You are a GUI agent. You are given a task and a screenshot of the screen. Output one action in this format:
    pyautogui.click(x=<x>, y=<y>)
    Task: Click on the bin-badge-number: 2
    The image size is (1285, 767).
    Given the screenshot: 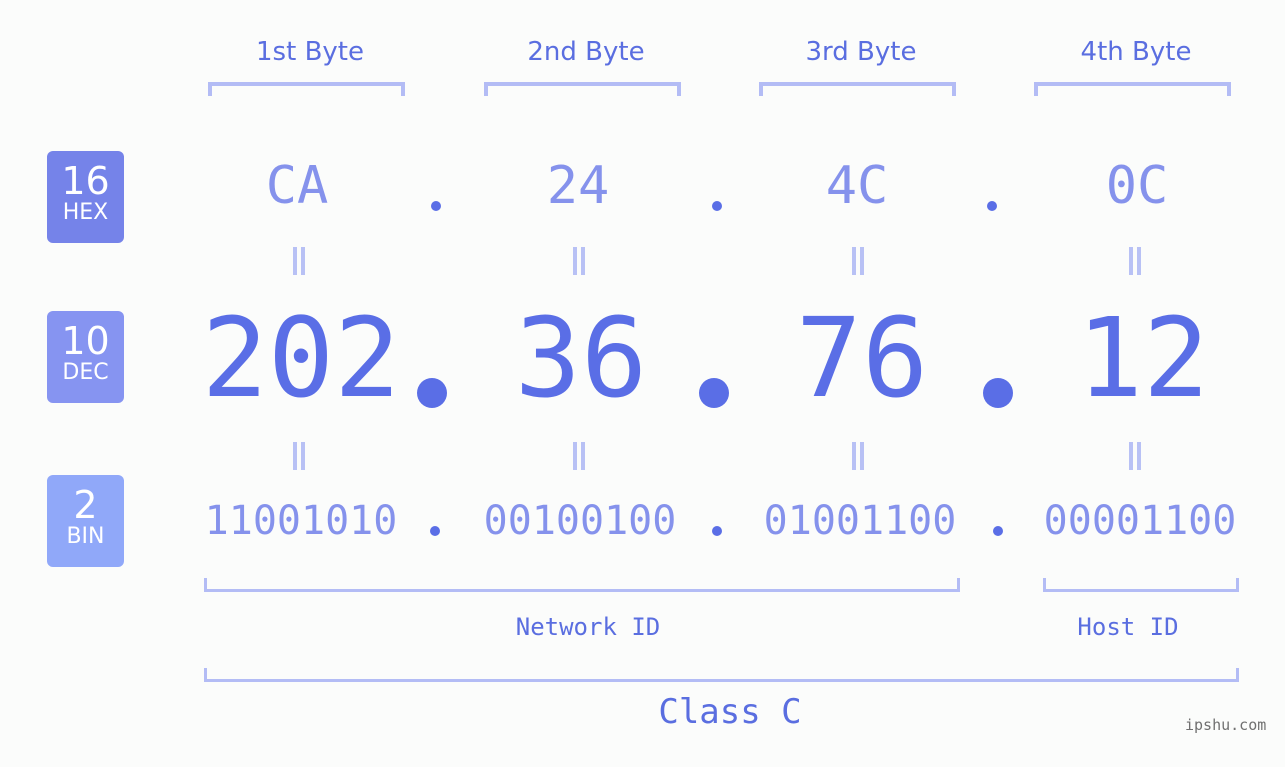 What is the action you would take?
    pyautogui.click(x=85, y=505)
    